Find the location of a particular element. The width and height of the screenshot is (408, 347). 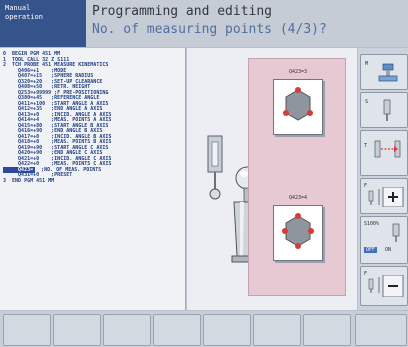

off-toggle: OFF is located at coordinates (371, 250).